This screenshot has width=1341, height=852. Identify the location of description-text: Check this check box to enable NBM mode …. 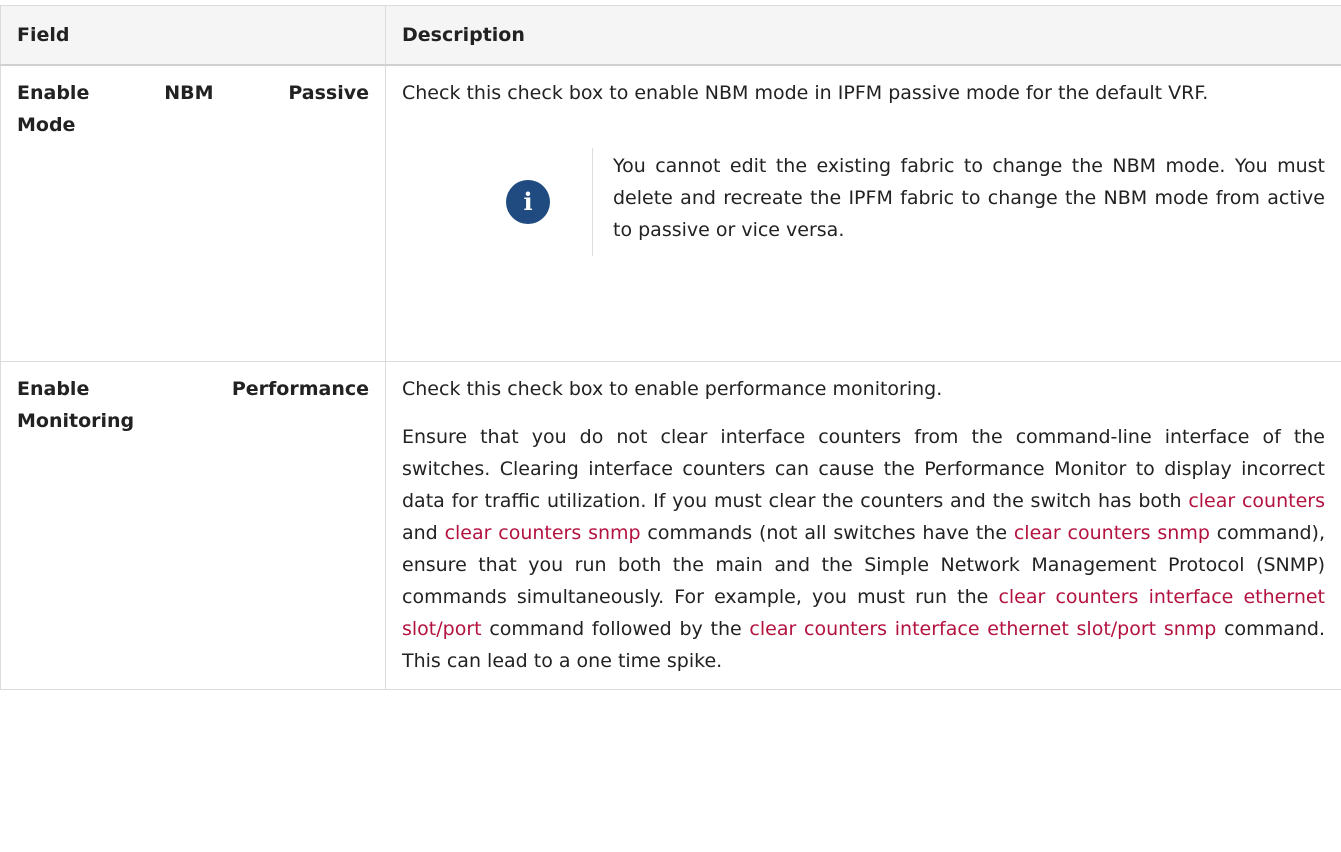
(805, 93).